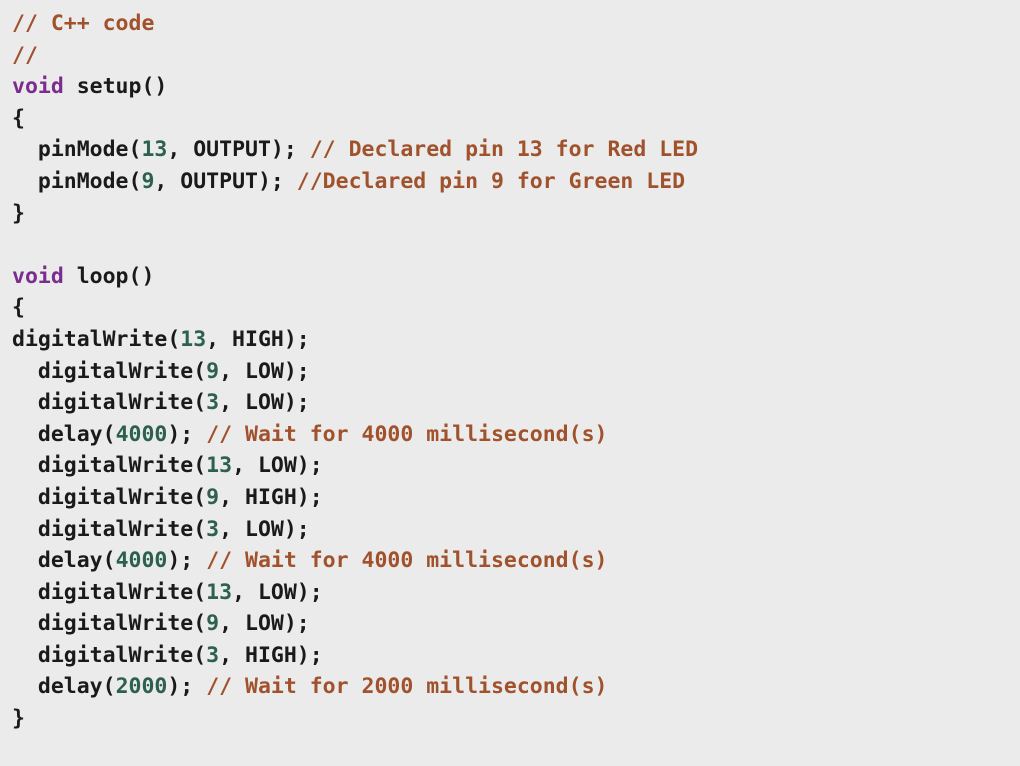 The width and height of the screenshot is (1020, 766). Describe the element at coordinates (516, 56) in the screenshot. I see `code-line: //` at that location.